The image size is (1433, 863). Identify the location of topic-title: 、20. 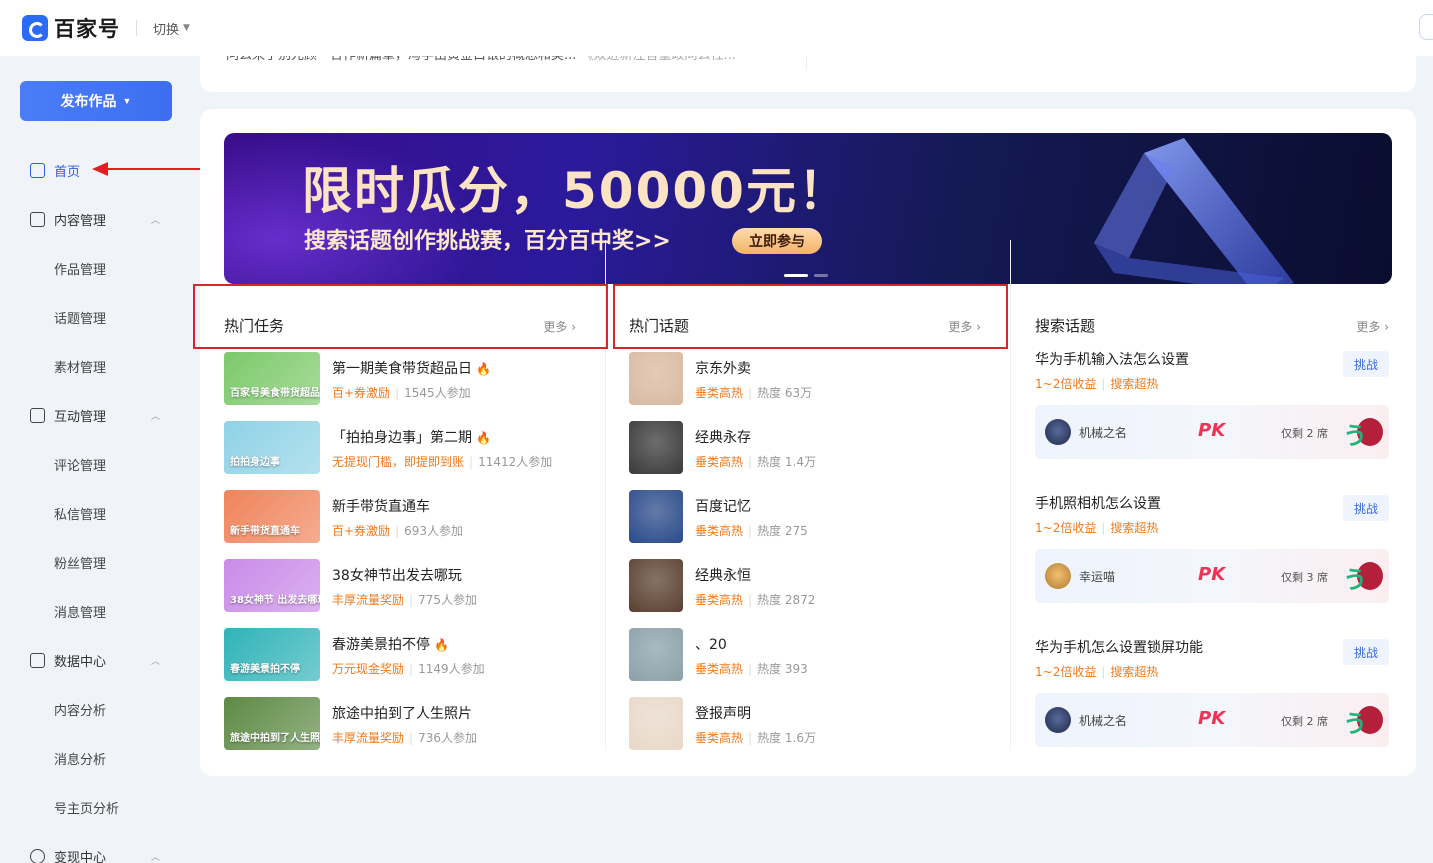
(711, 644).